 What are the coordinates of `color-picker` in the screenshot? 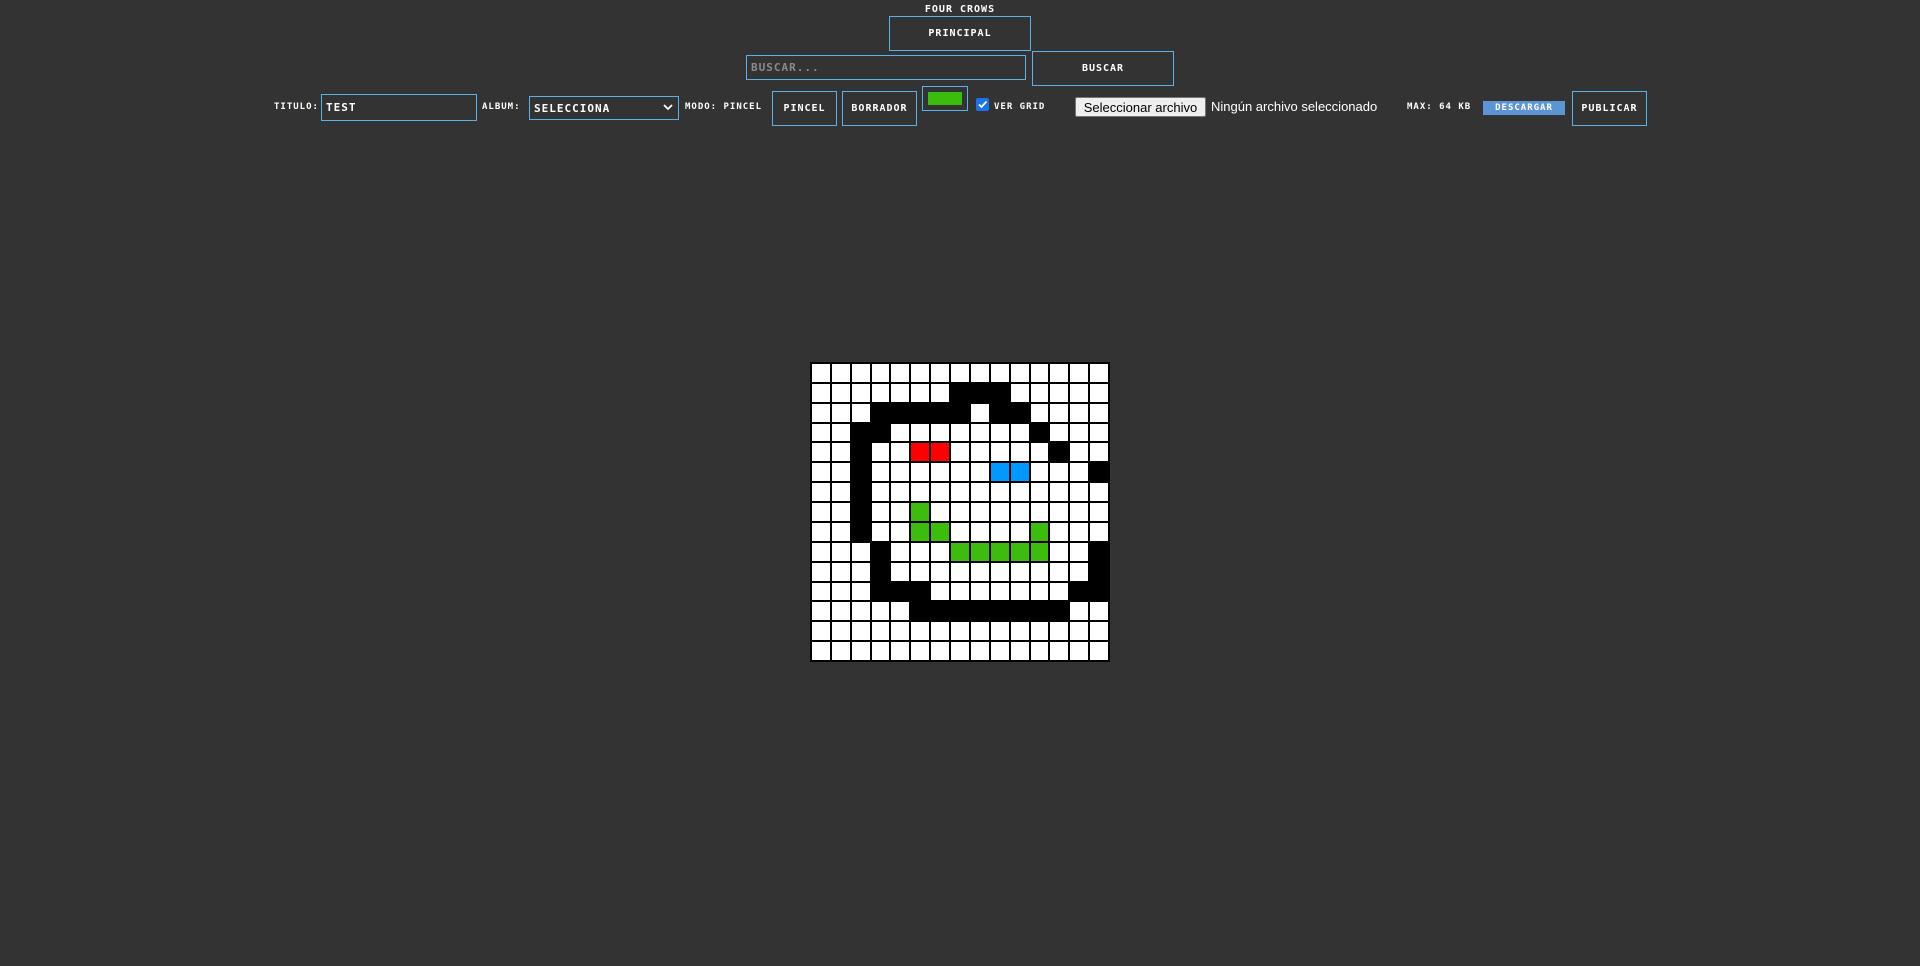 It's located at (945, 98).